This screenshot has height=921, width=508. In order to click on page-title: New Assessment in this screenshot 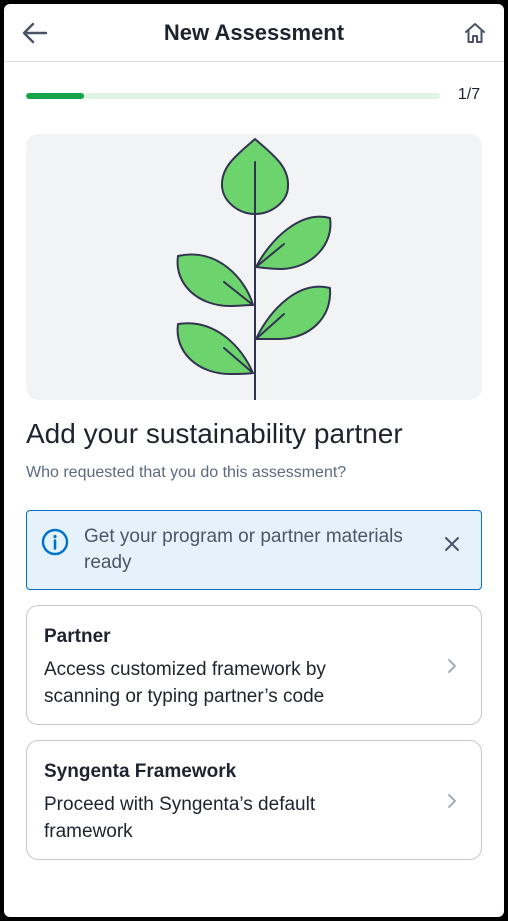, I will do `click(254, 32)`.